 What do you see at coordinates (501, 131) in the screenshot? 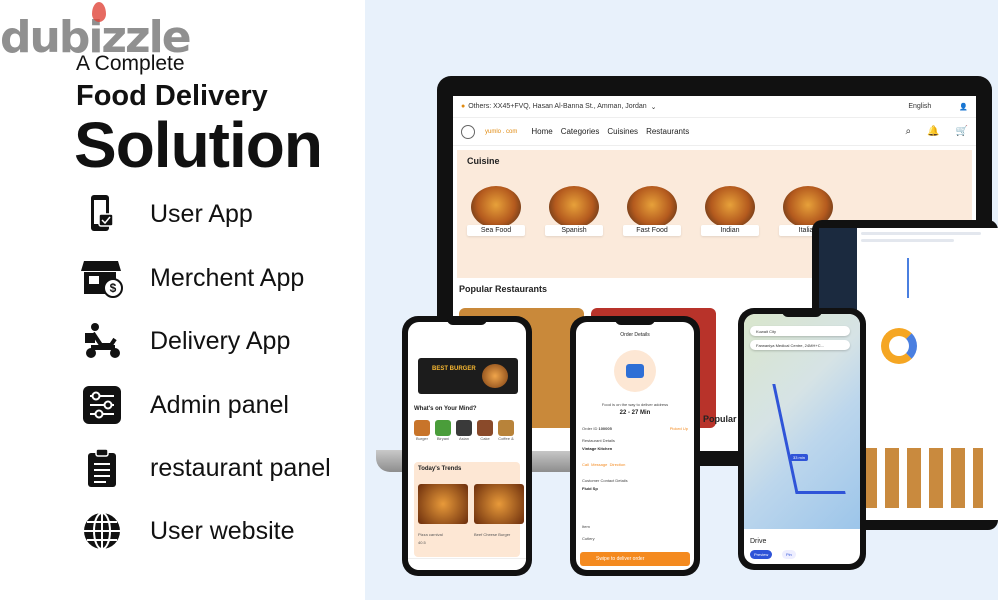
I see `brand-name: yumlo . com` at bounding box center [501, 131].